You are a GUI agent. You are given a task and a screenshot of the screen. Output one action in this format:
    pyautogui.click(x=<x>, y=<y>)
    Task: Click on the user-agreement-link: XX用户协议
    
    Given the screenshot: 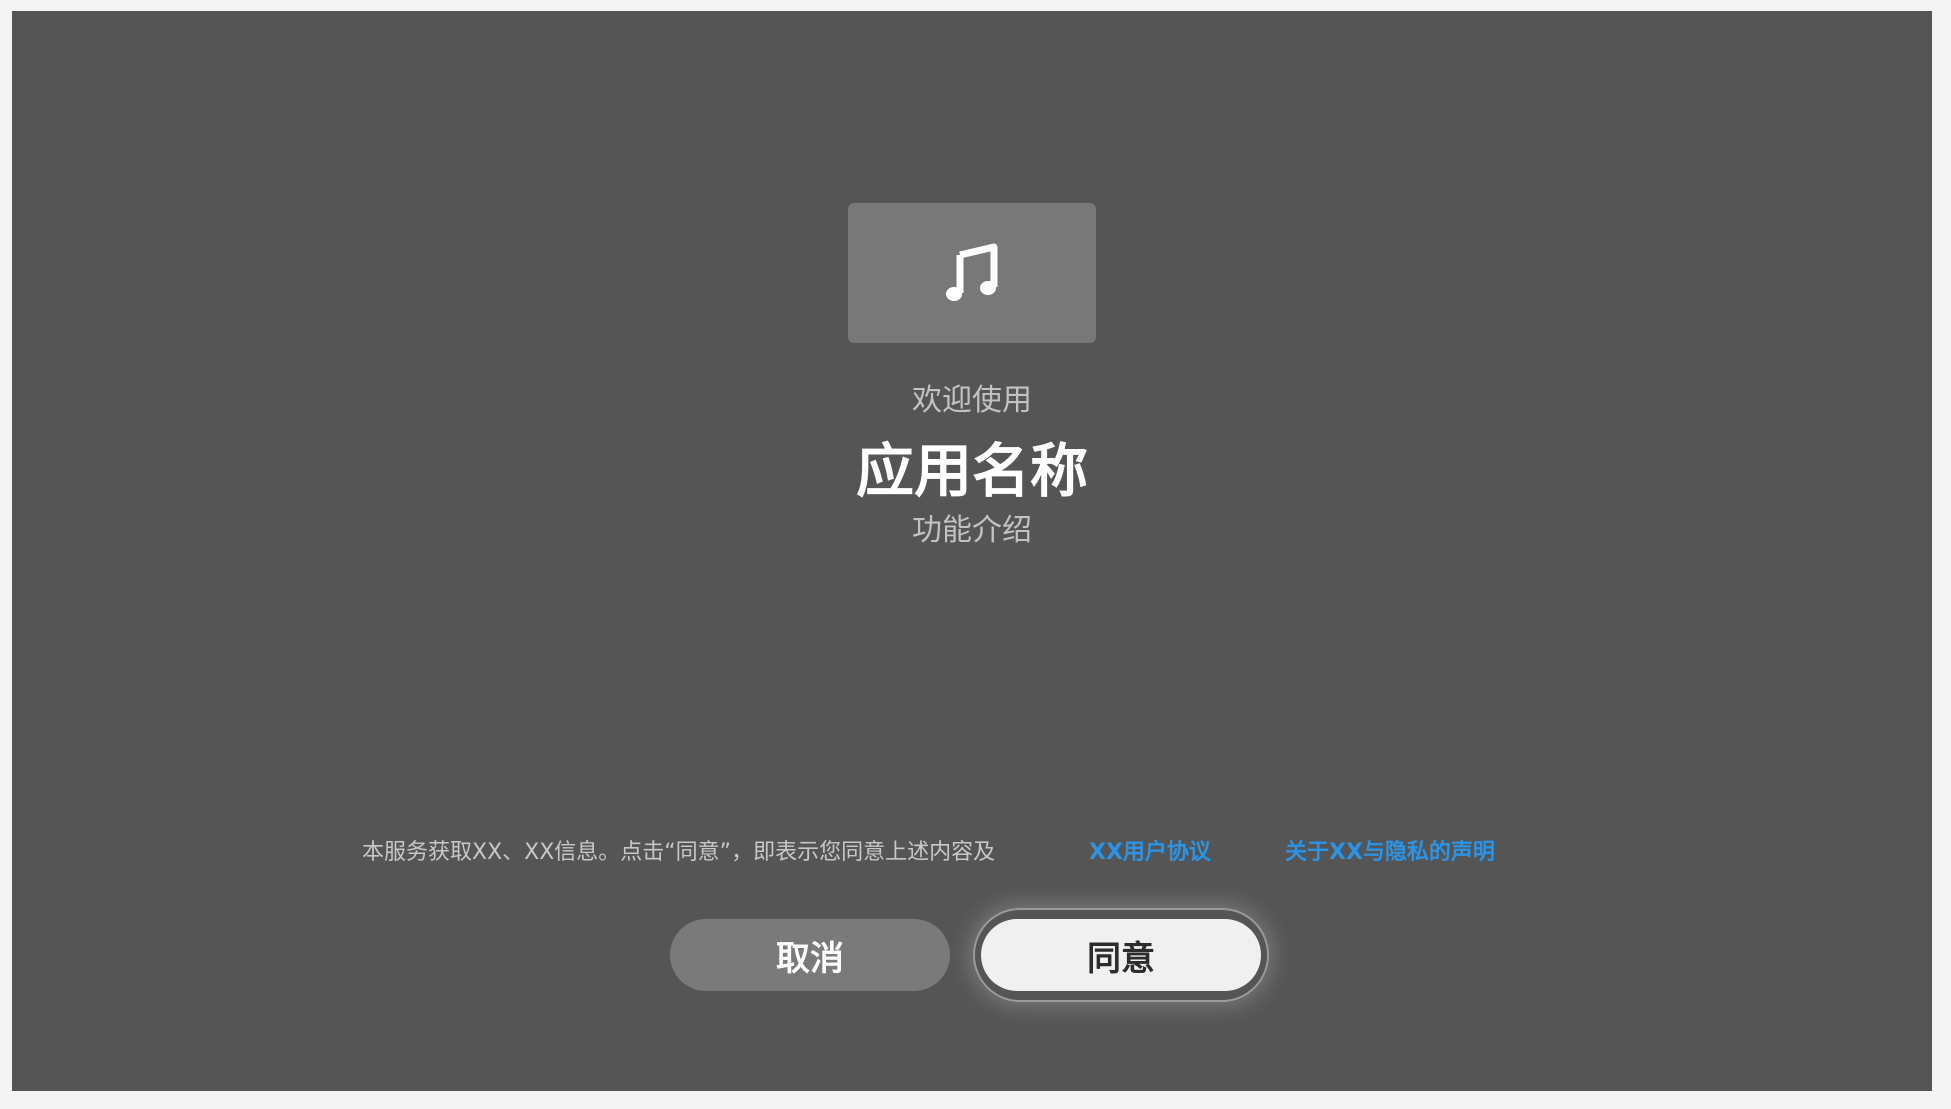 What is the action you would take?
    pyautogui.click(x=1150, y=853)
    